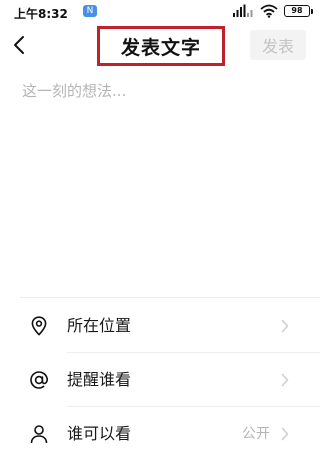 The width and height of the screenshot is (320, 461). Describe the element at coordinates (243, 10) in the screenshot. I see `signal-icon` at that location.